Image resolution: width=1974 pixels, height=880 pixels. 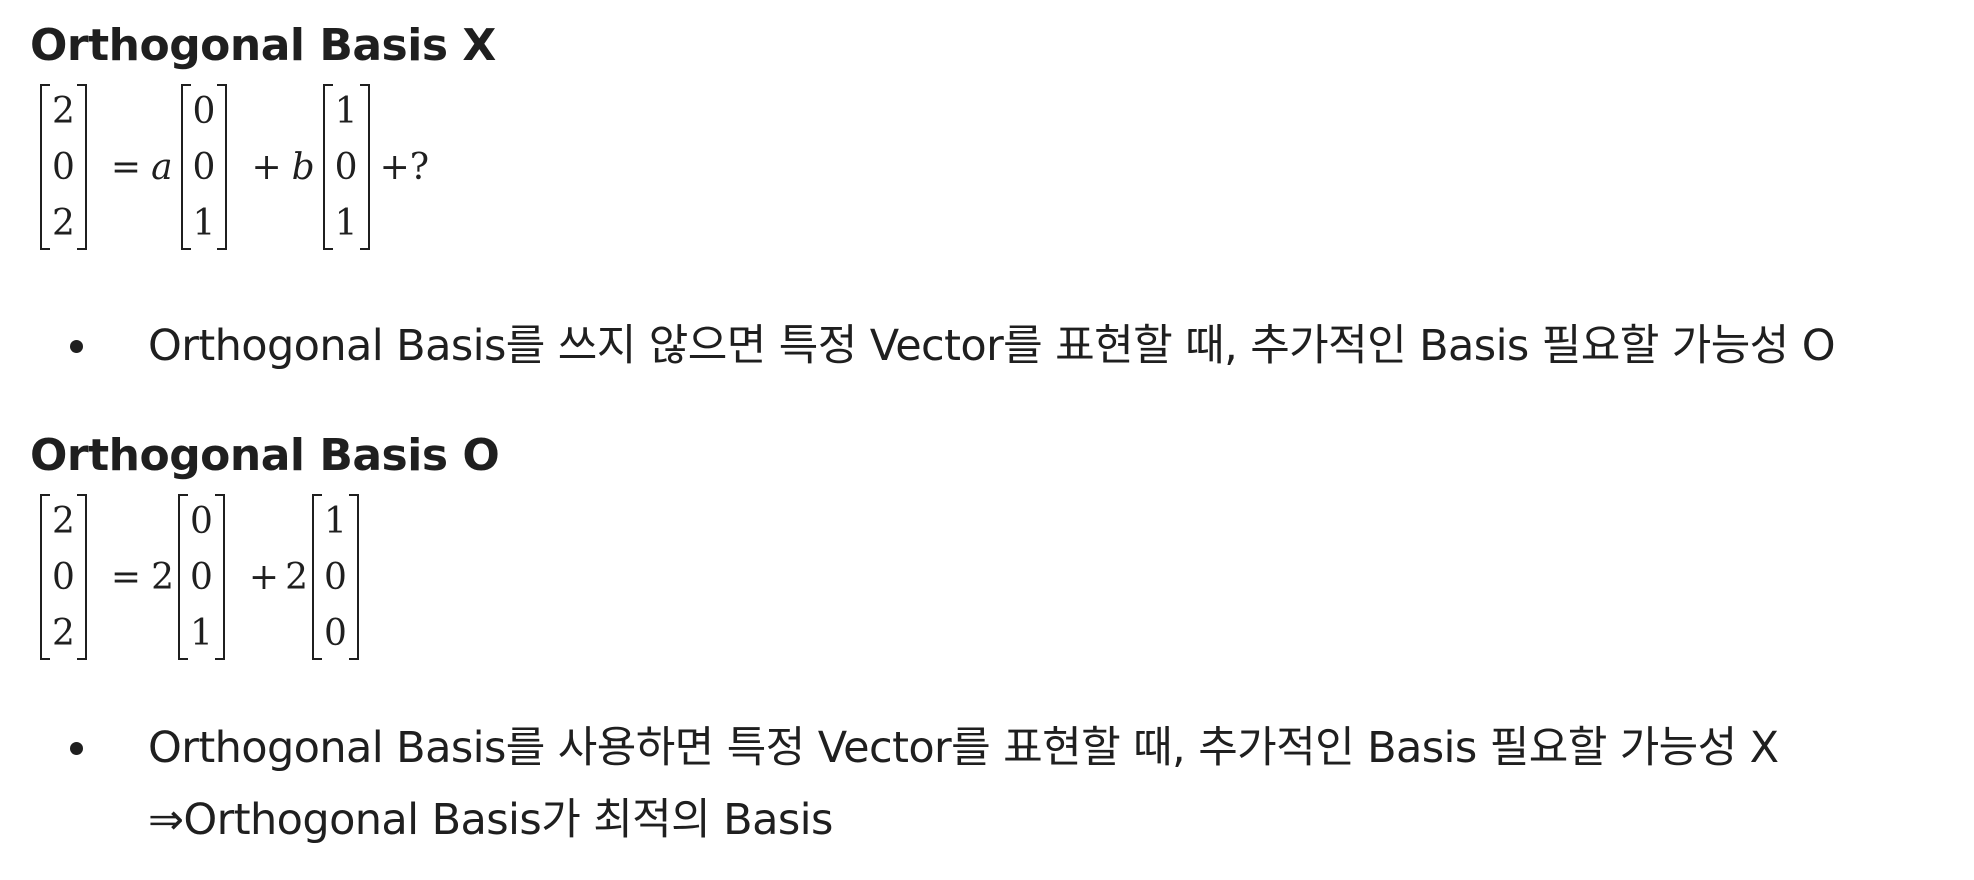 What do you see at coordinates (296, 577) in the screenshot?
I see `coefficient-2: 2` at bounding box center [296, 577].